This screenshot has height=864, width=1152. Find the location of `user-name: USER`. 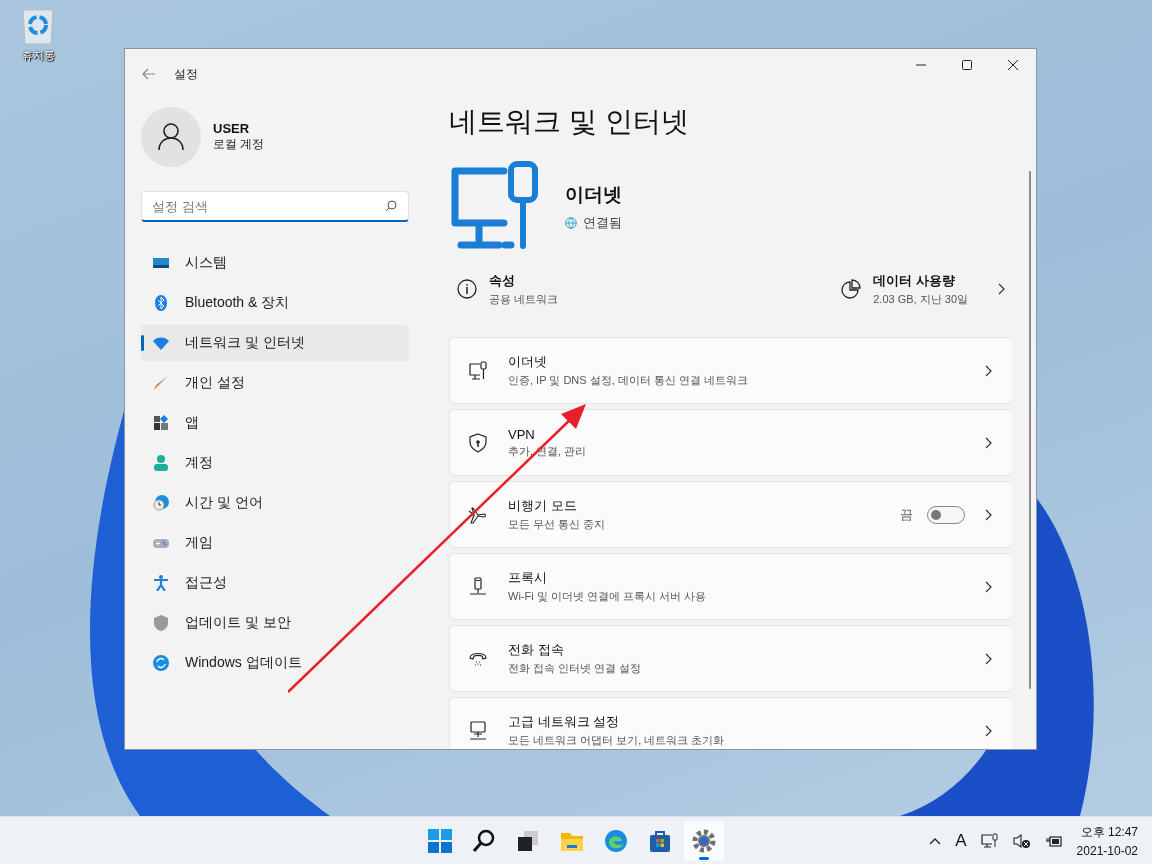

user-name: USER is located at coordinates (232, 128).